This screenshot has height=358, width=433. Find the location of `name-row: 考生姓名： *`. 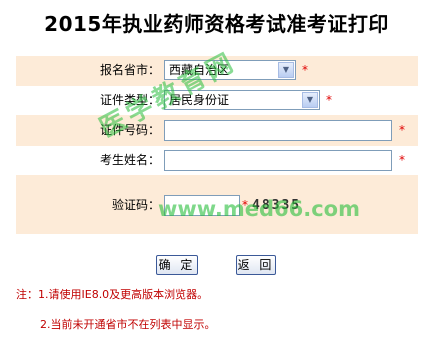

name-row: 考生姓名： * is located at coordinates (217, 160).